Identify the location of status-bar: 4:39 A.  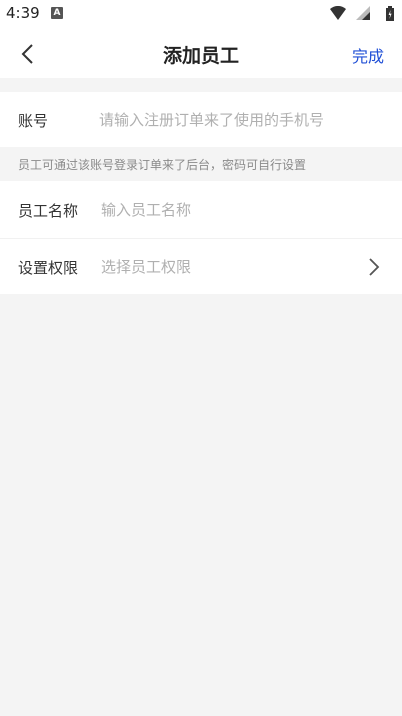
(201, 14).